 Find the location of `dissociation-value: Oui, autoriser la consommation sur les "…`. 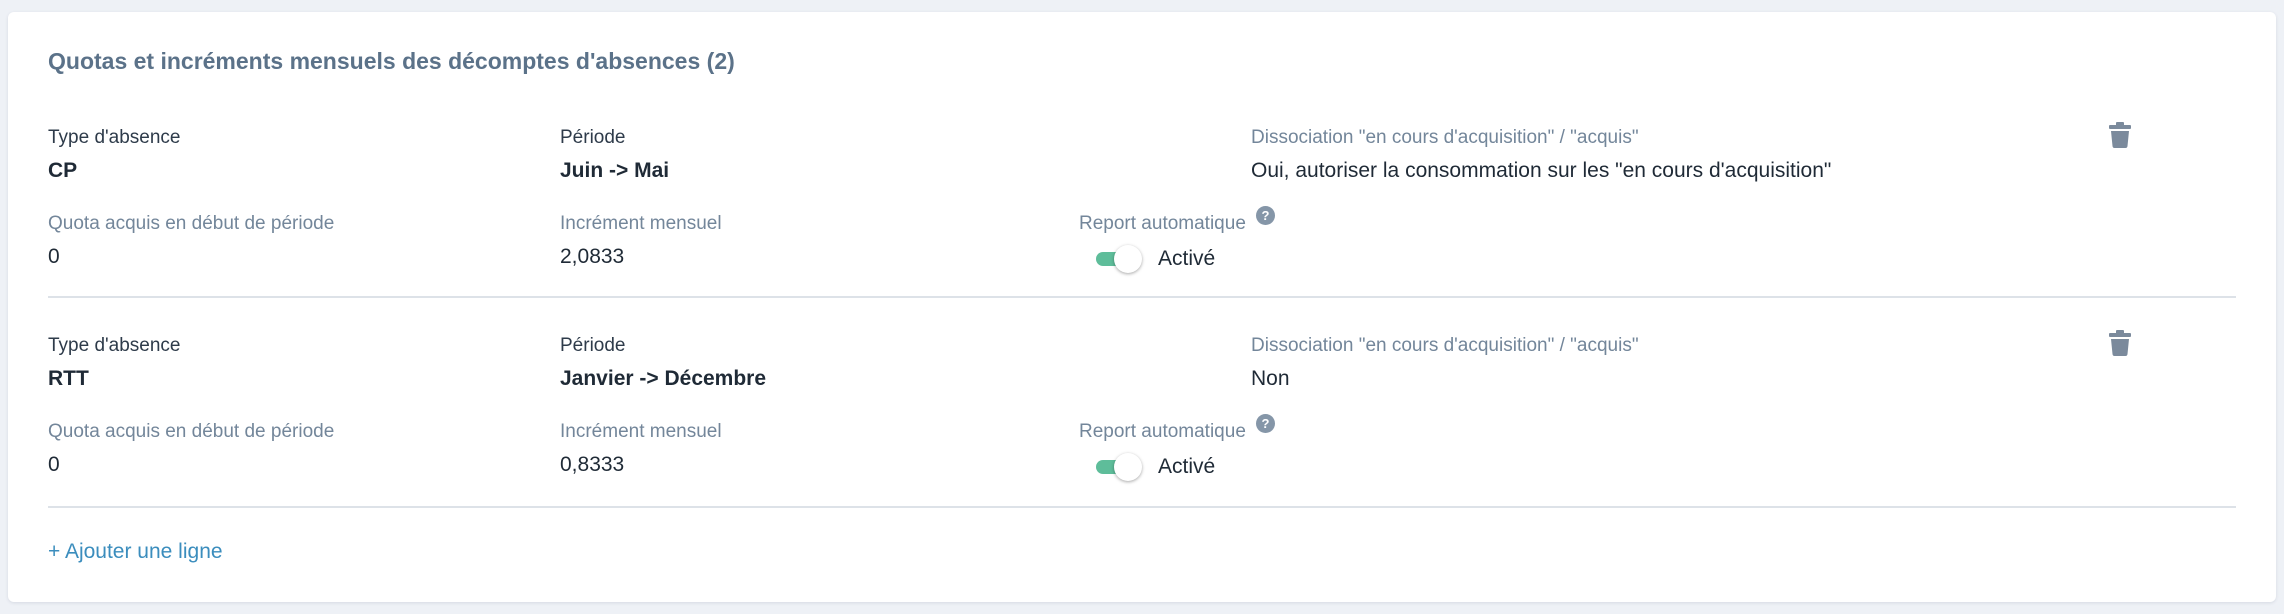

dissociation-value: Oui, autoriser la consommation sur les "… is located at coordinates (1541, 170).